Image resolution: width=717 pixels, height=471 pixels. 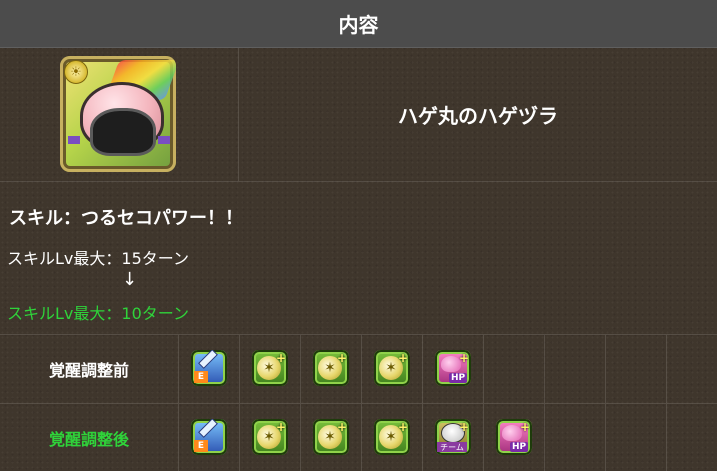 I want to click on awakening-label-before: 覚醒調整前, so click(x=89, y=369).